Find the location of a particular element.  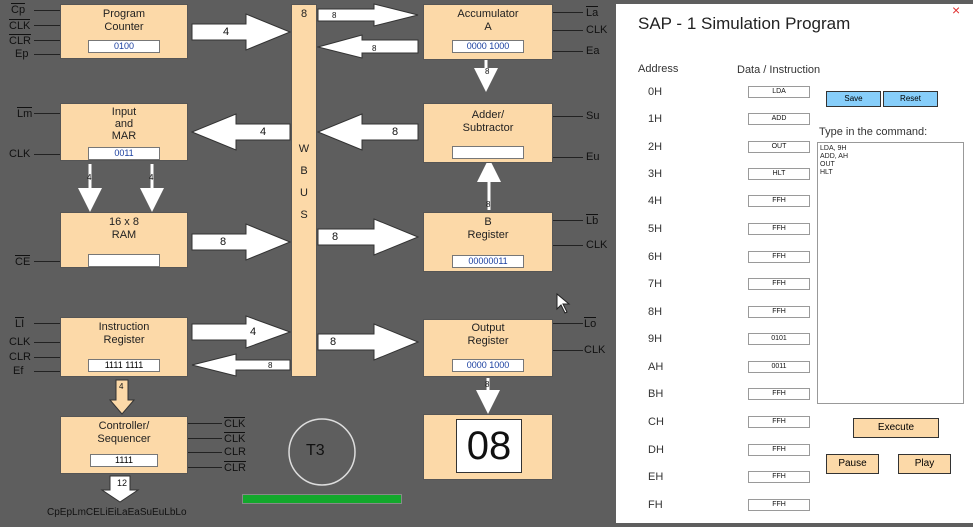

execute-button: Execute is located at coordinates (896, 428).